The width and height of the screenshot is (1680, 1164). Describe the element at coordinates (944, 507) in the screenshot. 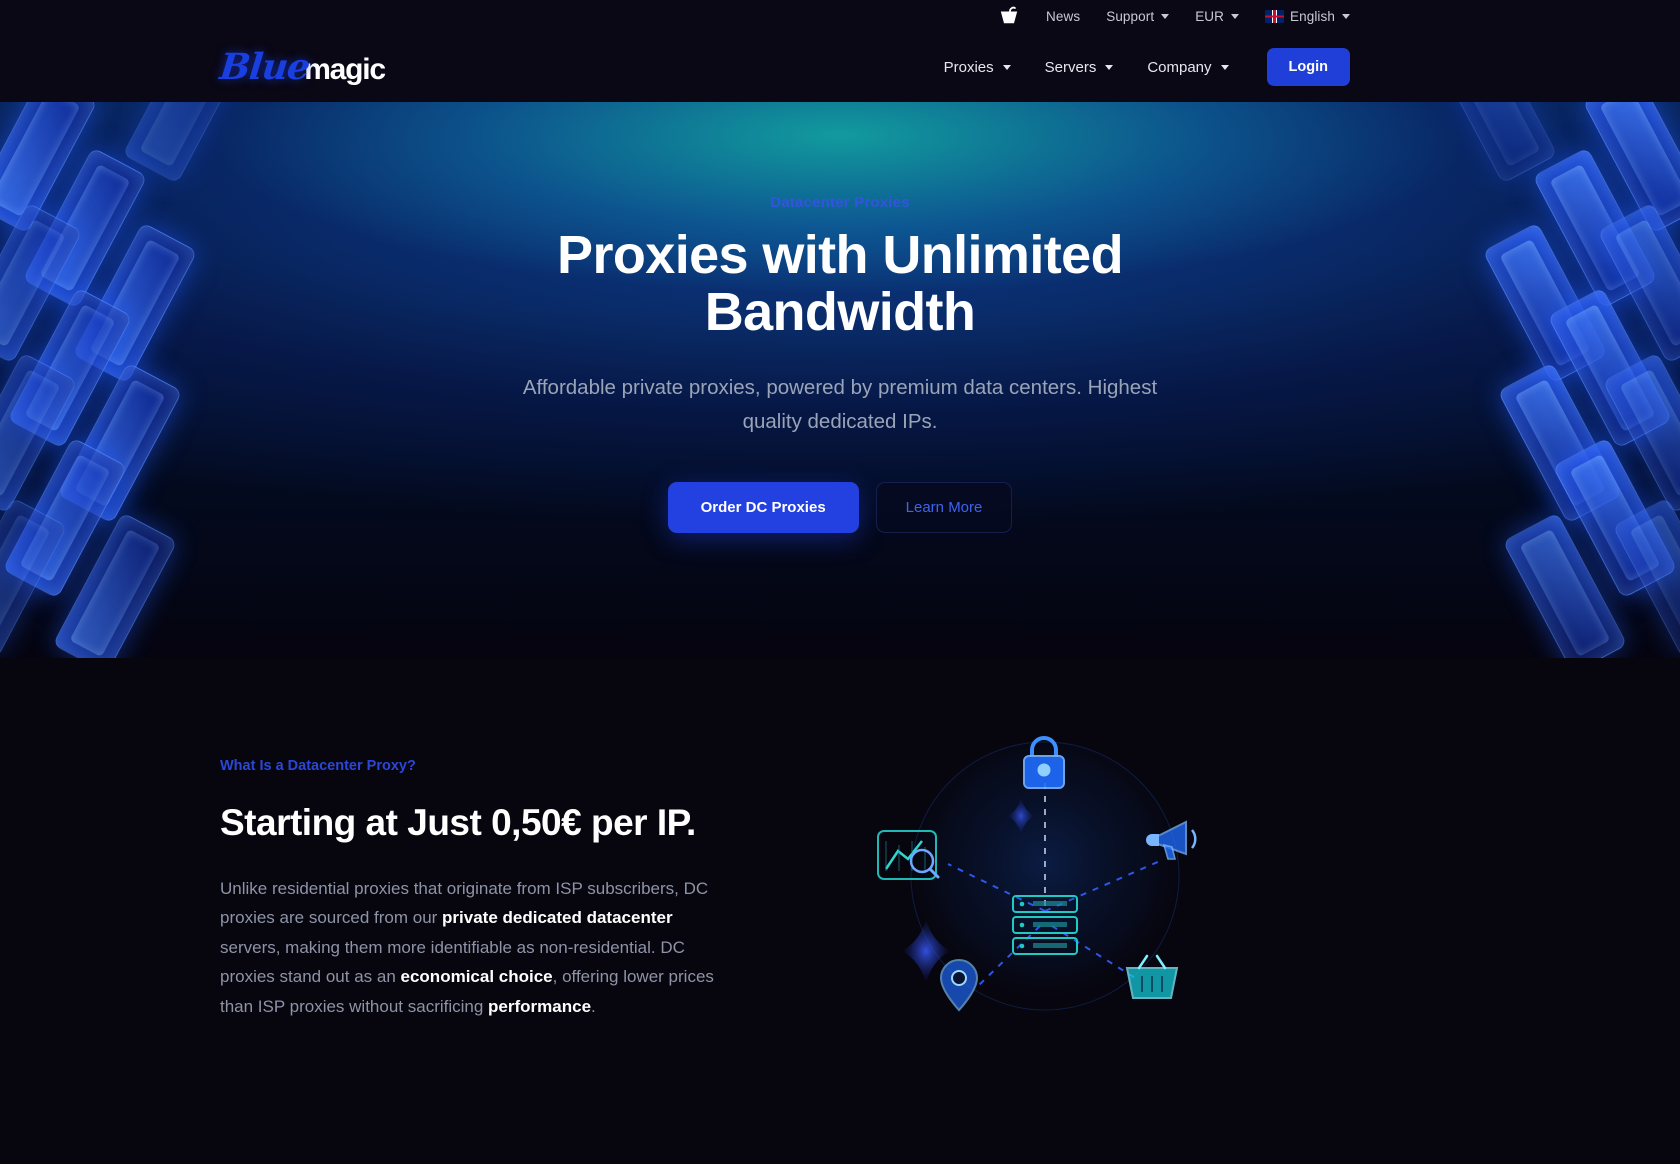

I see `learn-more-button: Learn More` at that location.